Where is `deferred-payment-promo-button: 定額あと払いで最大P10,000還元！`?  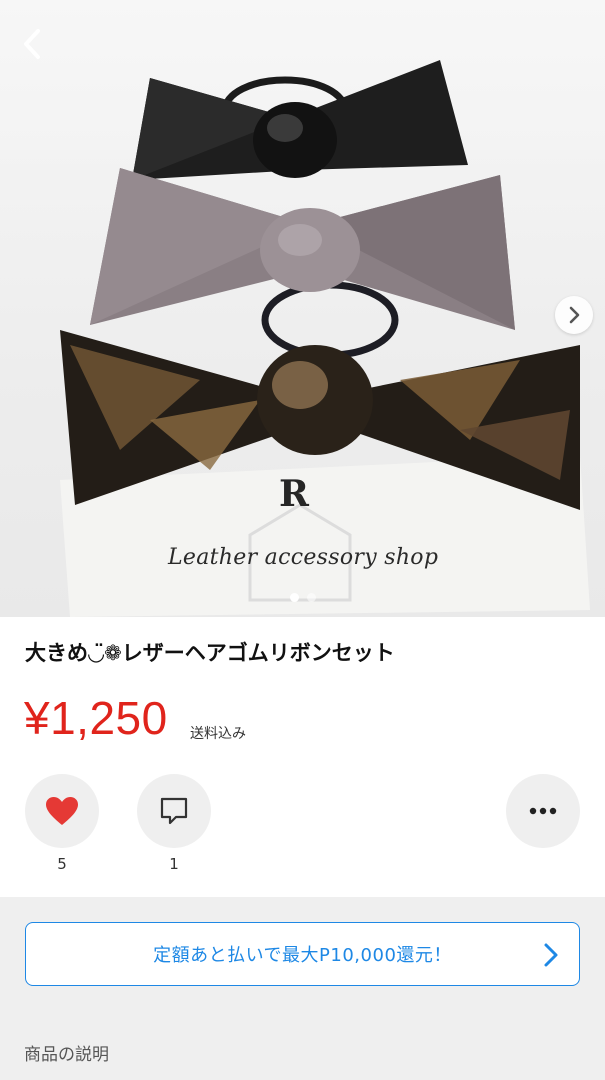 deferred-payment-promo-button: 定額あと払いで最大P10,000還元！ is located at coordinates (302, 954).